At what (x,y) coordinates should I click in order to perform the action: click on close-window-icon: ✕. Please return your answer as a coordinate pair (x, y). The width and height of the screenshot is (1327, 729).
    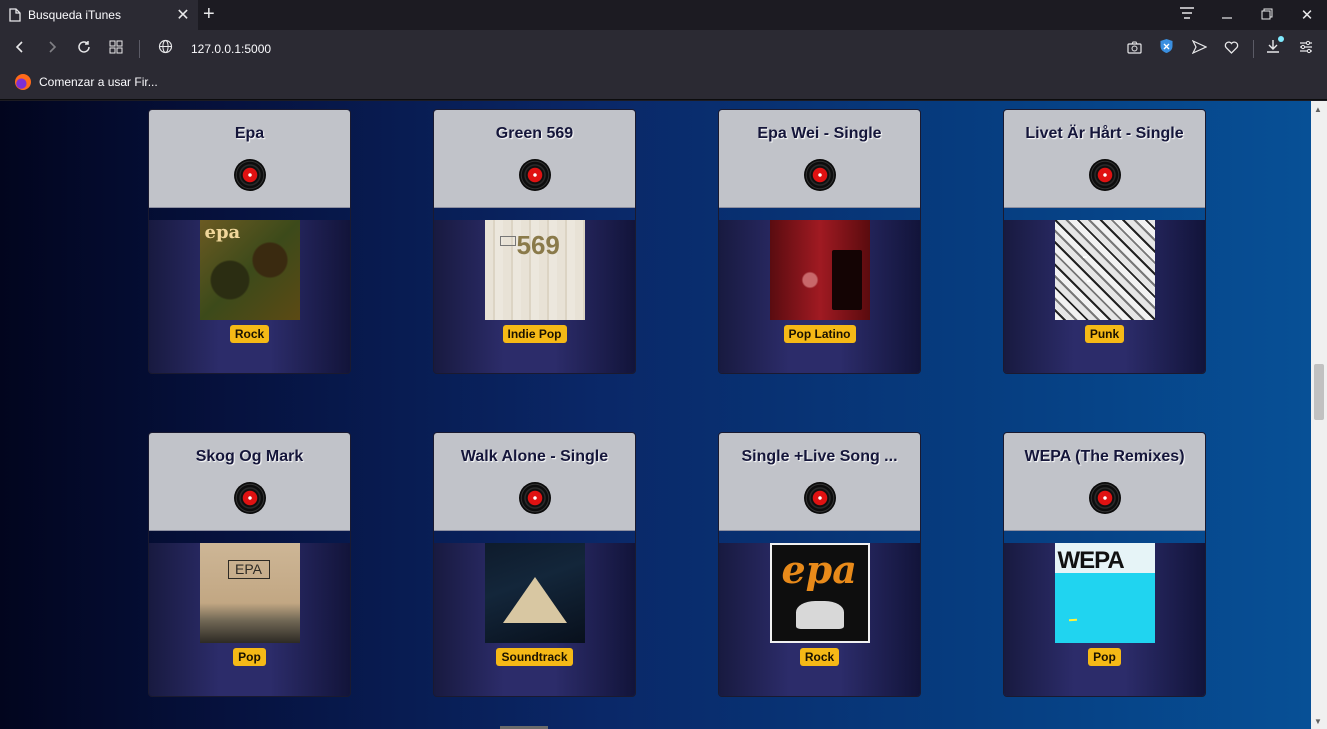
    Looking at the image, I should click on (1307, 15).